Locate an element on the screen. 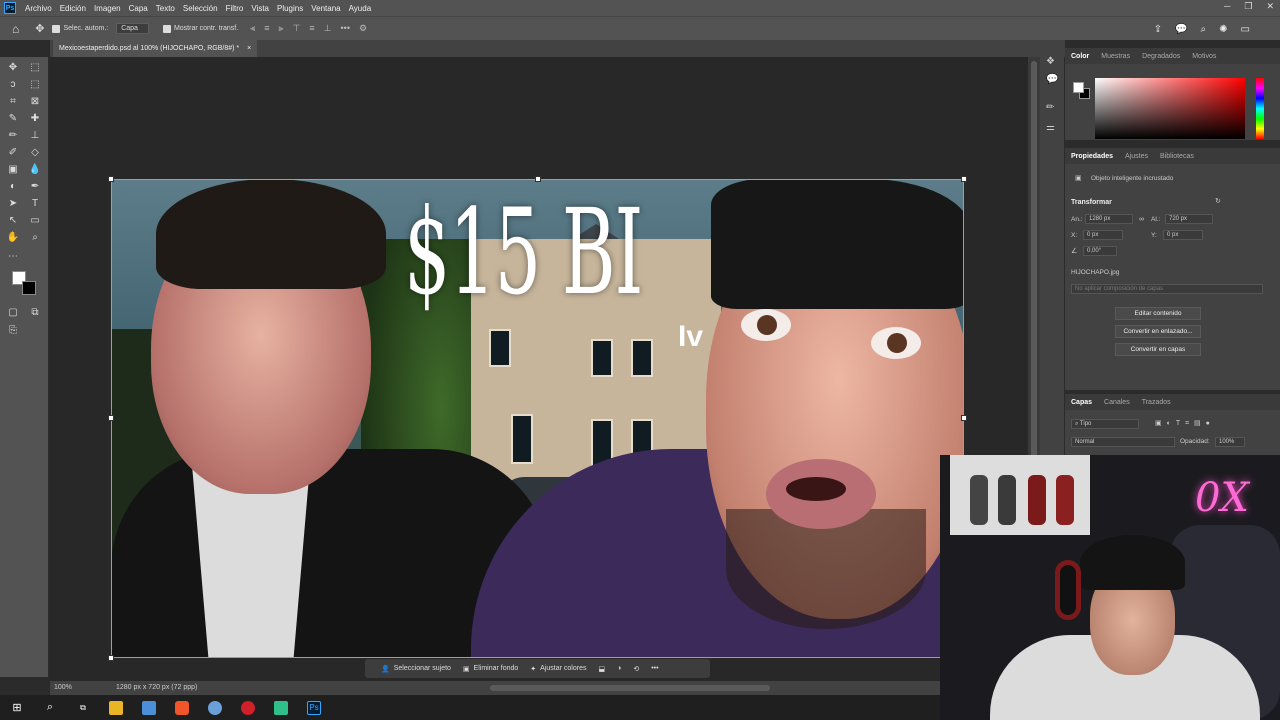 This screenshot has width=1280, height=720. menu-capa: Capa is located at coordinates (138, 8).